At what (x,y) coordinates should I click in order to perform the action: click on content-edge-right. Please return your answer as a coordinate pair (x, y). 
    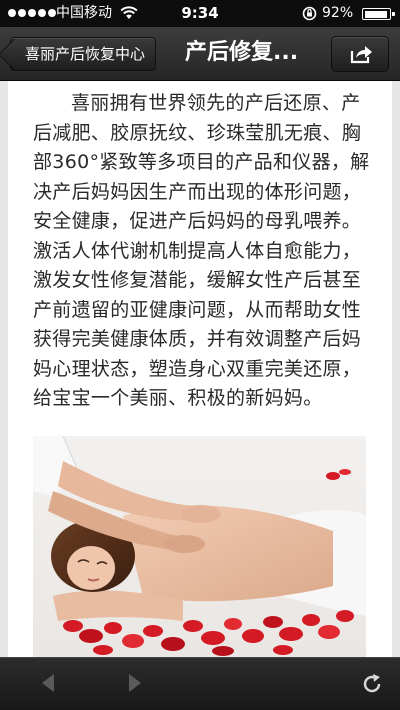
    Looking at the image, I should click on (396, 369).